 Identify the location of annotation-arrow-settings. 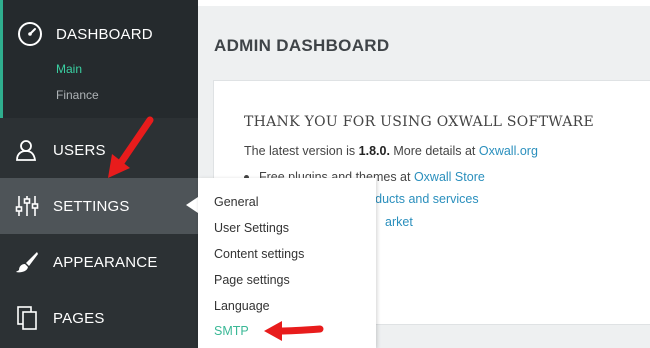
(131, 147).